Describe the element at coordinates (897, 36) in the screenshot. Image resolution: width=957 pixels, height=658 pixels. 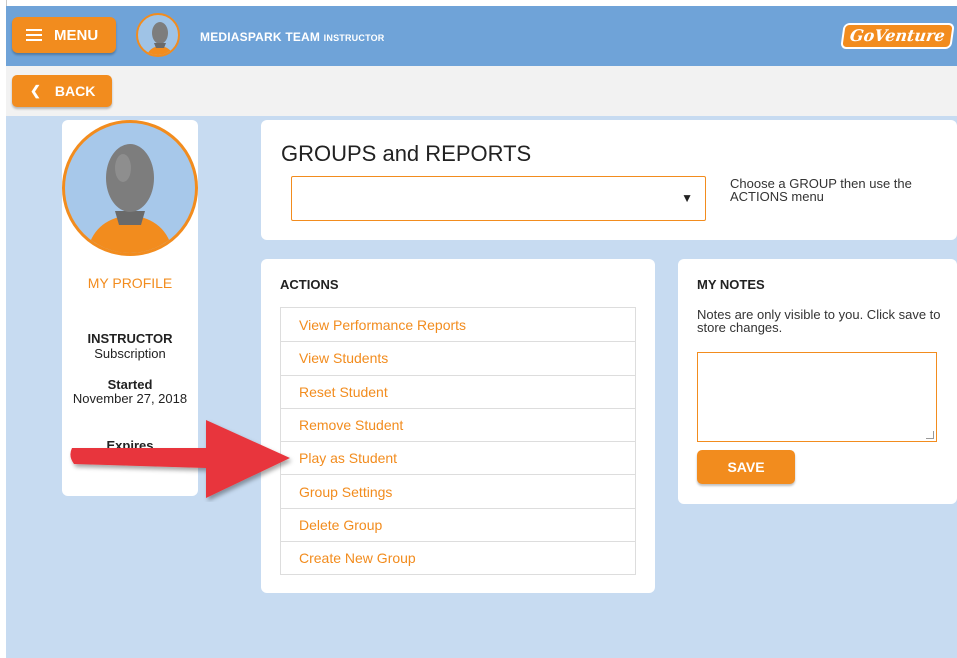
I see `goventure-logo: GoVenture` at that location.